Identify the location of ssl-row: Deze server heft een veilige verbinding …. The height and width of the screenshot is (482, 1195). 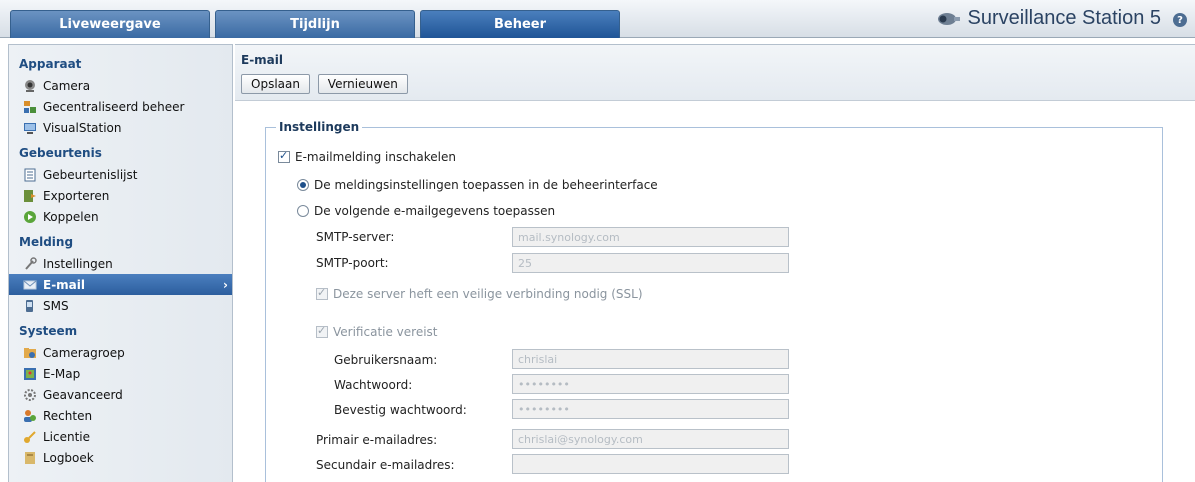
(479, 293).